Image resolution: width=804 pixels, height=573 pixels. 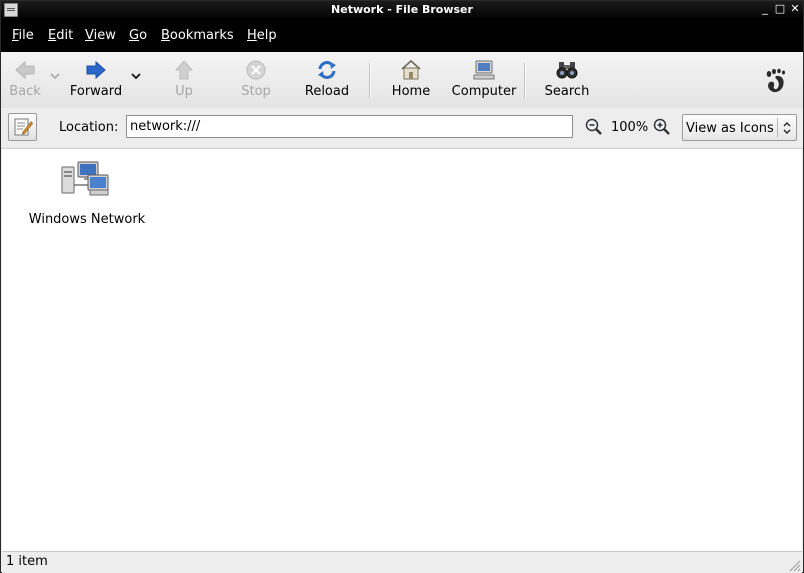 What do you see at coordinates (327, 70) in the screenshot?
I see `reload-icon` at bounding box center [327, 70].